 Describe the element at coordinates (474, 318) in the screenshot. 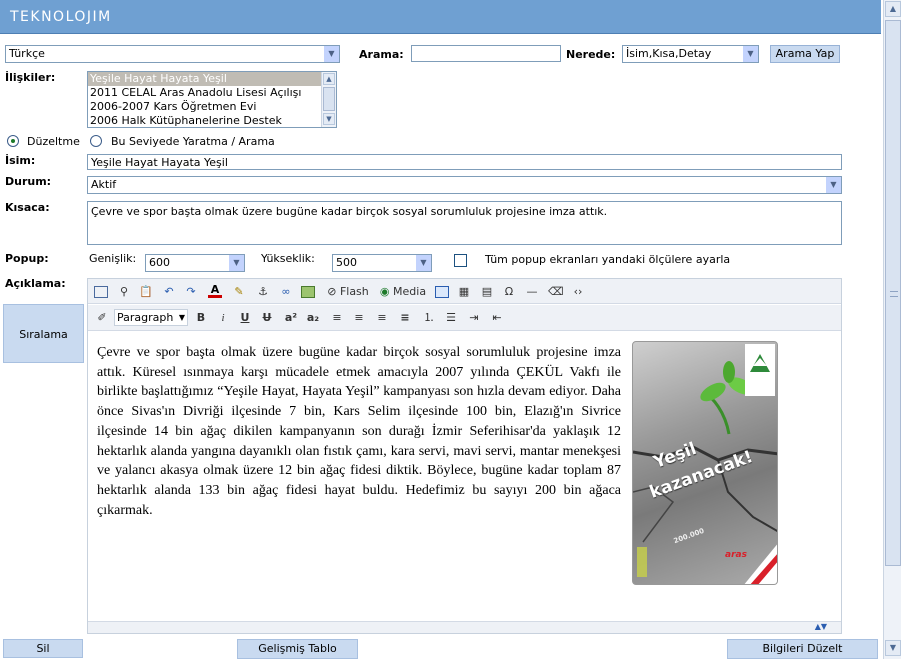

I see `indent-icon: ⇥` at that location.